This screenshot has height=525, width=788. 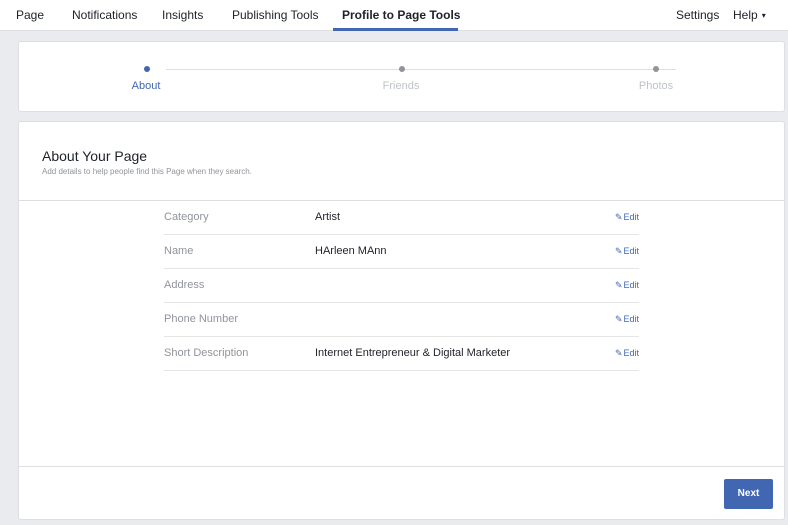 I want to click on step-dot-friends, so click(x=402, y=69).